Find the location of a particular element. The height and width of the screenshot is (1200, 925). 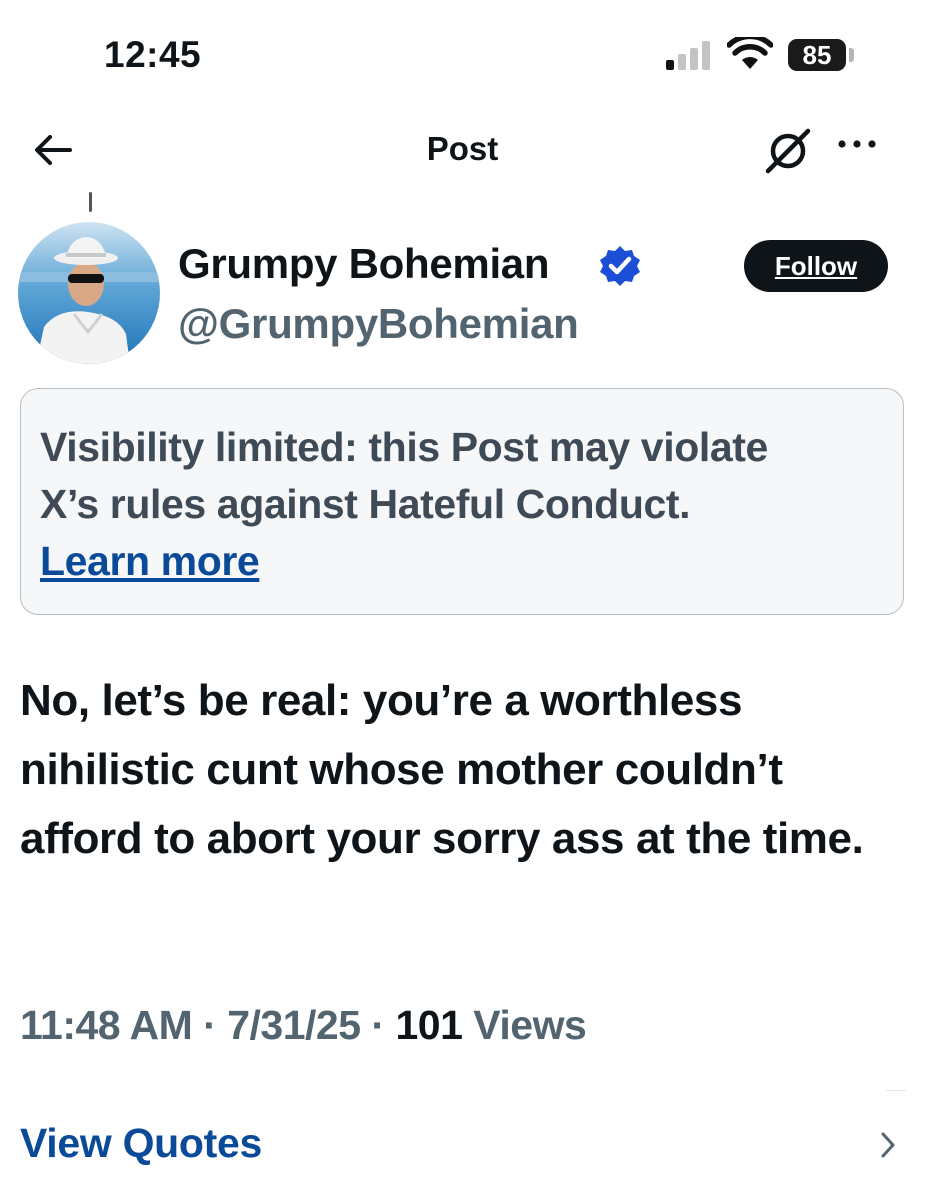

wifi-icon is located at coordinates (750, 53).